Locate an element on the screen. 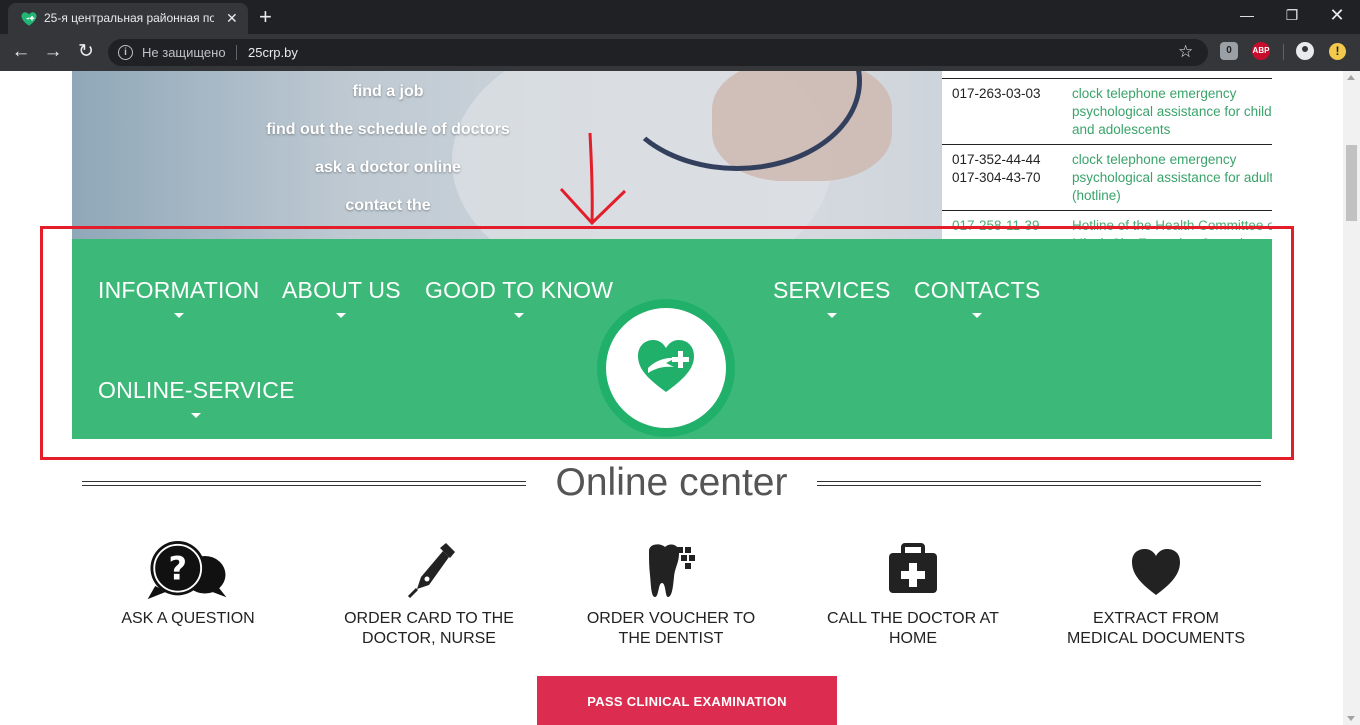  question-bubbles-icon: ? is located at coordinates (187, 570).